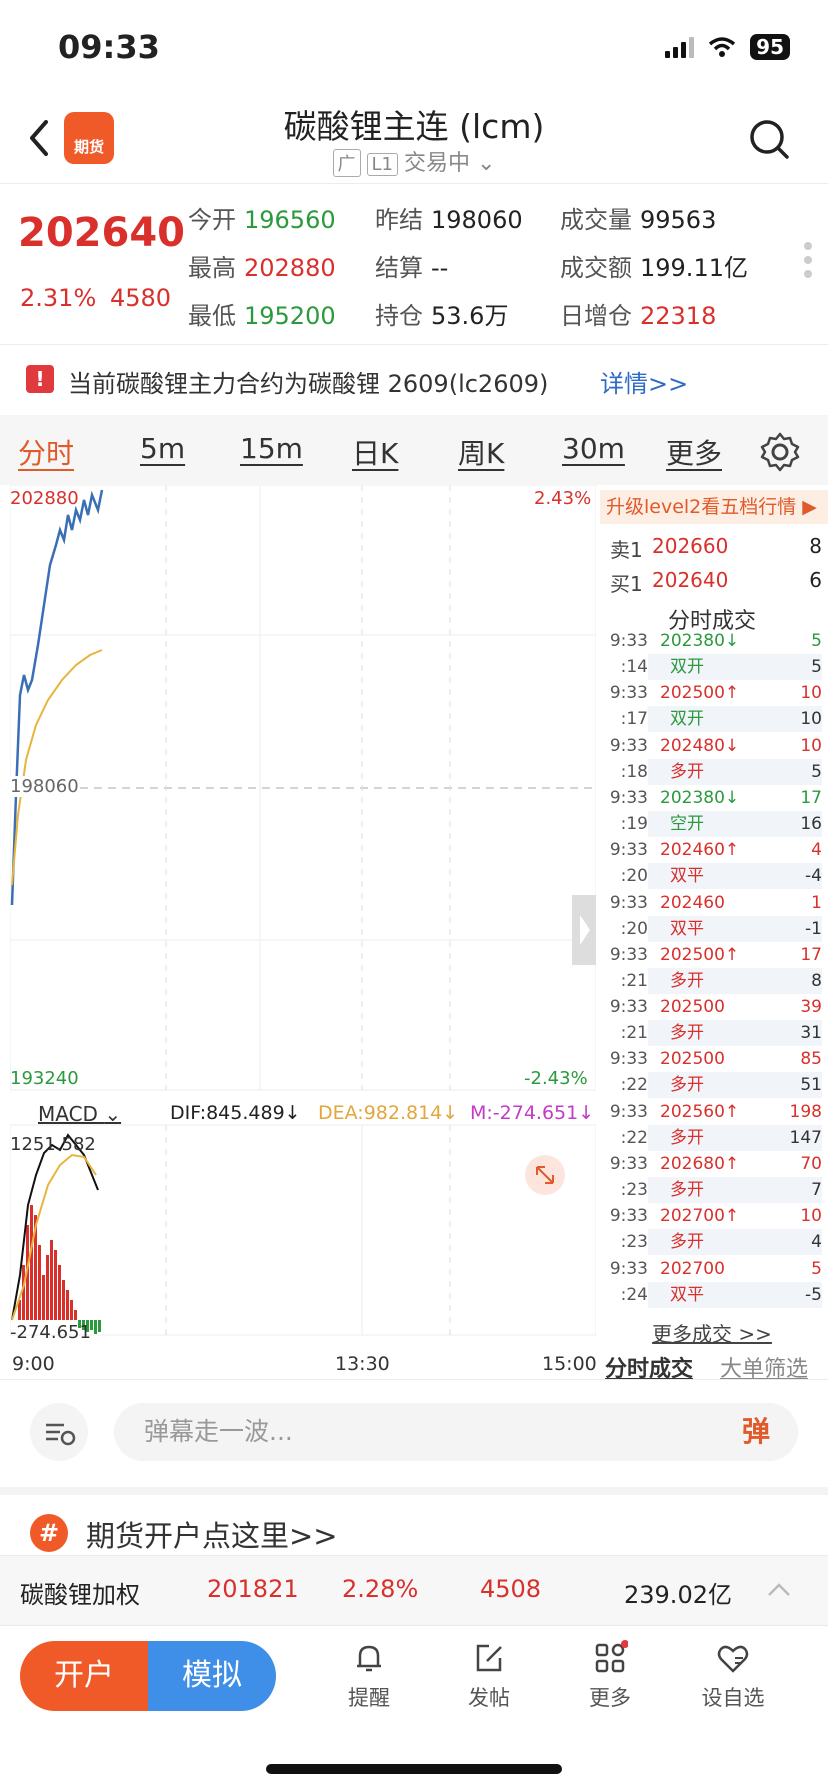  What do you see at coordinates (262, 268) in the screenshot?
I see `high-price: 最高 202880` at bounding box center [262, 268].